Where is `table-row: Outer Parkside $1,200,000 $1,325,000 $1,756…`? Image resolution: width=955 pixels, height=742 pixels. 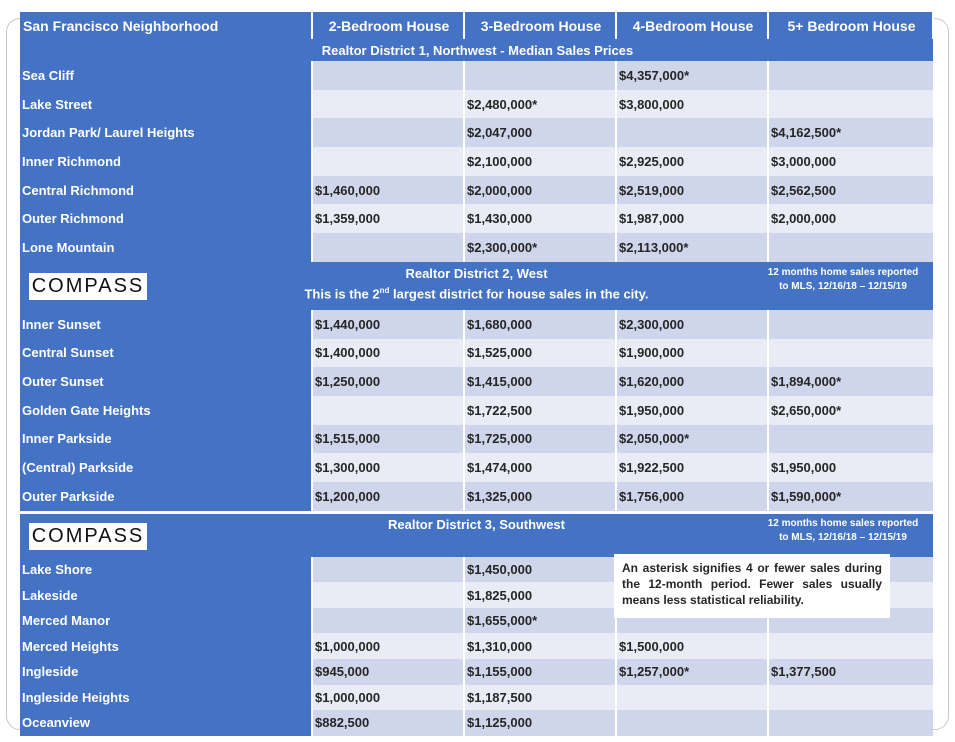
table-row: Outer Parkside $1,200,000 $1,325,000 $1,756… is located at coordinates (476, 496).